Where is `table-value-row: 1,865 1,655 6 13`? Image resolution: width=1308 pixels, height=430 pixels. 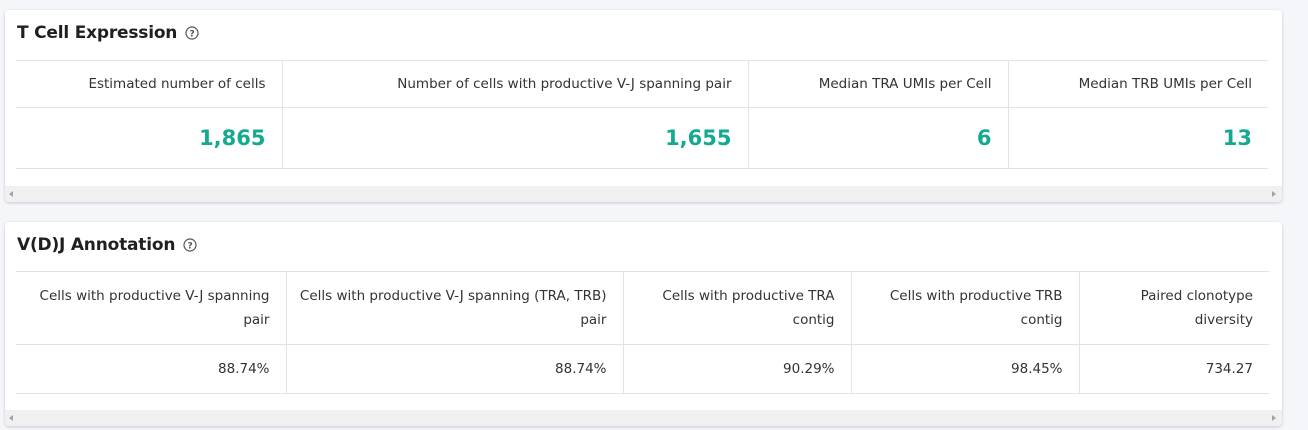 table-value-row: 1,865 1,655 6 13 is located at coordinates (642, 138).